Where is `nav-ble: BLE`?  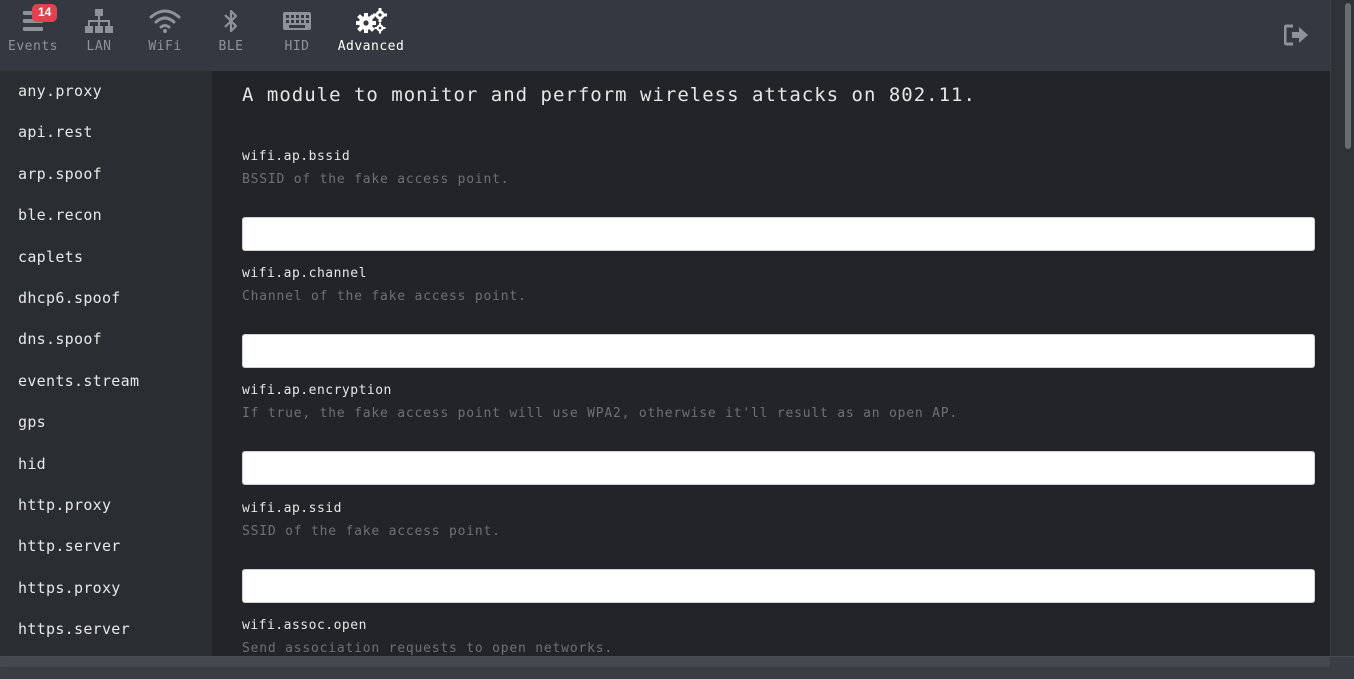 nav-ble: BLE is located at coordinates (231, 36).